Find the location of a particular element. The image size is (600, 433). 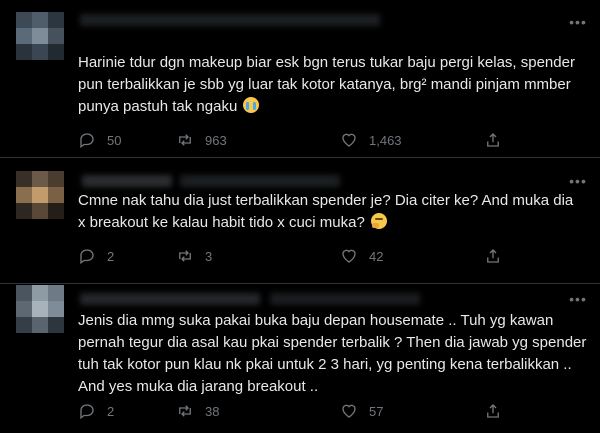

tweet-actions: 2 38 57 is located at coordinates (298, 411).